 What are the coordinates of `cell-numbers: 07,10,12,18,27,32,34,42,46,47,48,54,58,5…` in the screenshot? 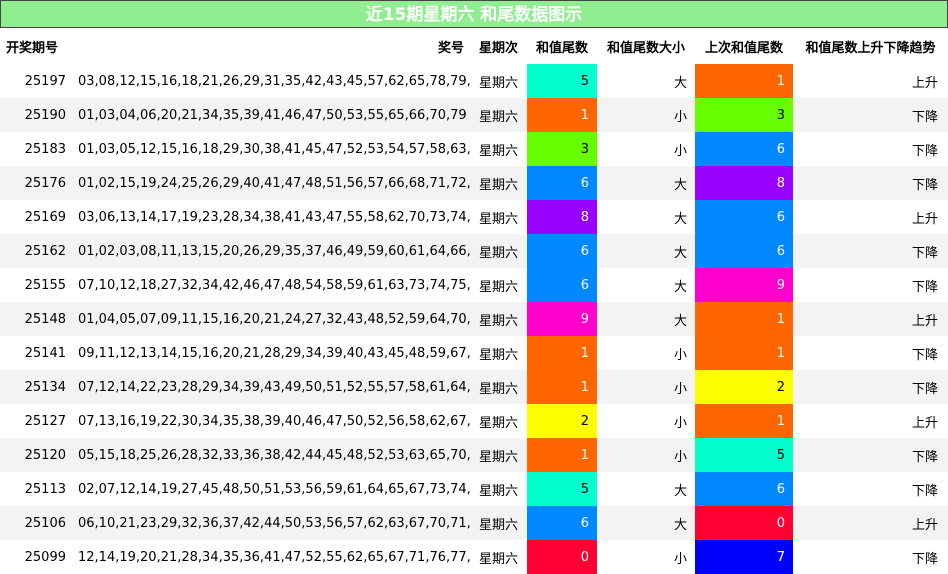 It's located at (274, 285).